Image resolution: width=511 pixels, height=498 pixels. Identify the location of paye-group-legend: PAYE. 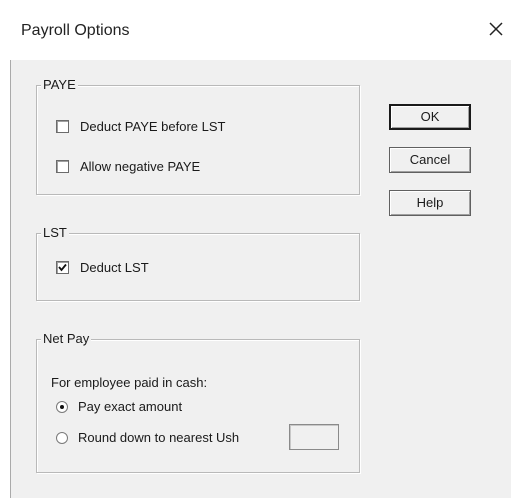
(59, 85).